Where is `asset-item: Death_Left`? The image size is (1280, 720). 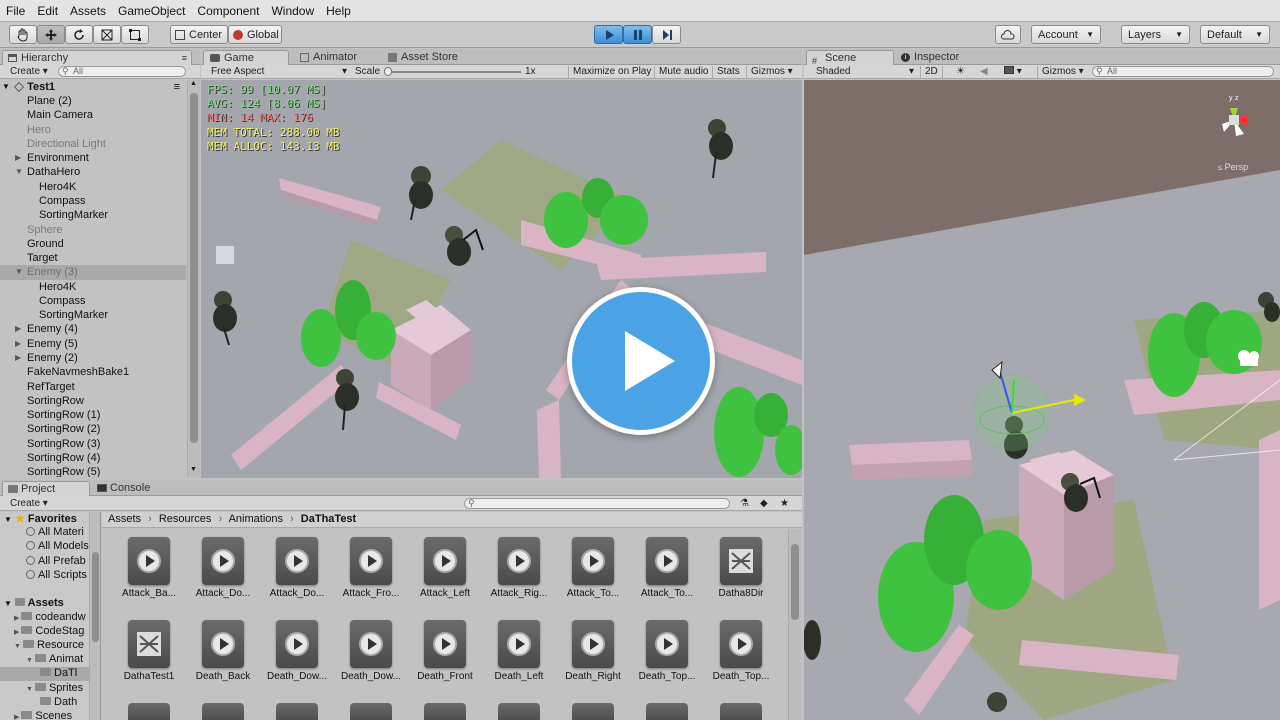
asset-item: Death_Left is located at coordinates (519, 660).